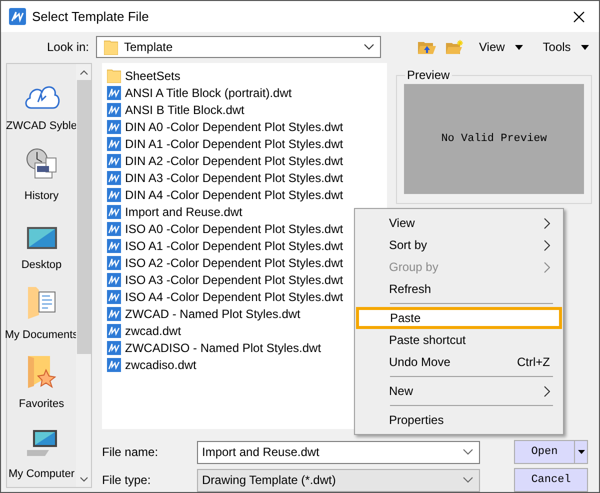 This screenshot has height=493, width=600. What do you see at coordinates (427, 47) in the screenshot?
I see `folder-up-icon` at bounding box center [427, 47].